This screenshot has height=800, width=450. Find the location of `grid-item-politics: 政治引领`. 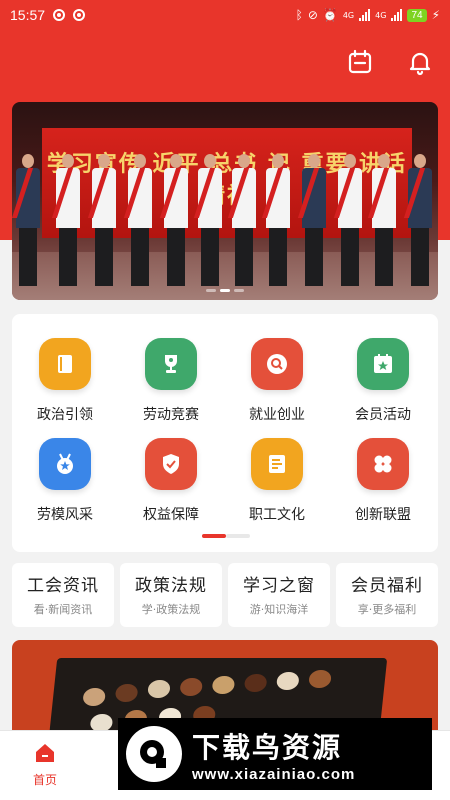

grid-item-politics: 政治引领 is located at coordinates (65, 381).